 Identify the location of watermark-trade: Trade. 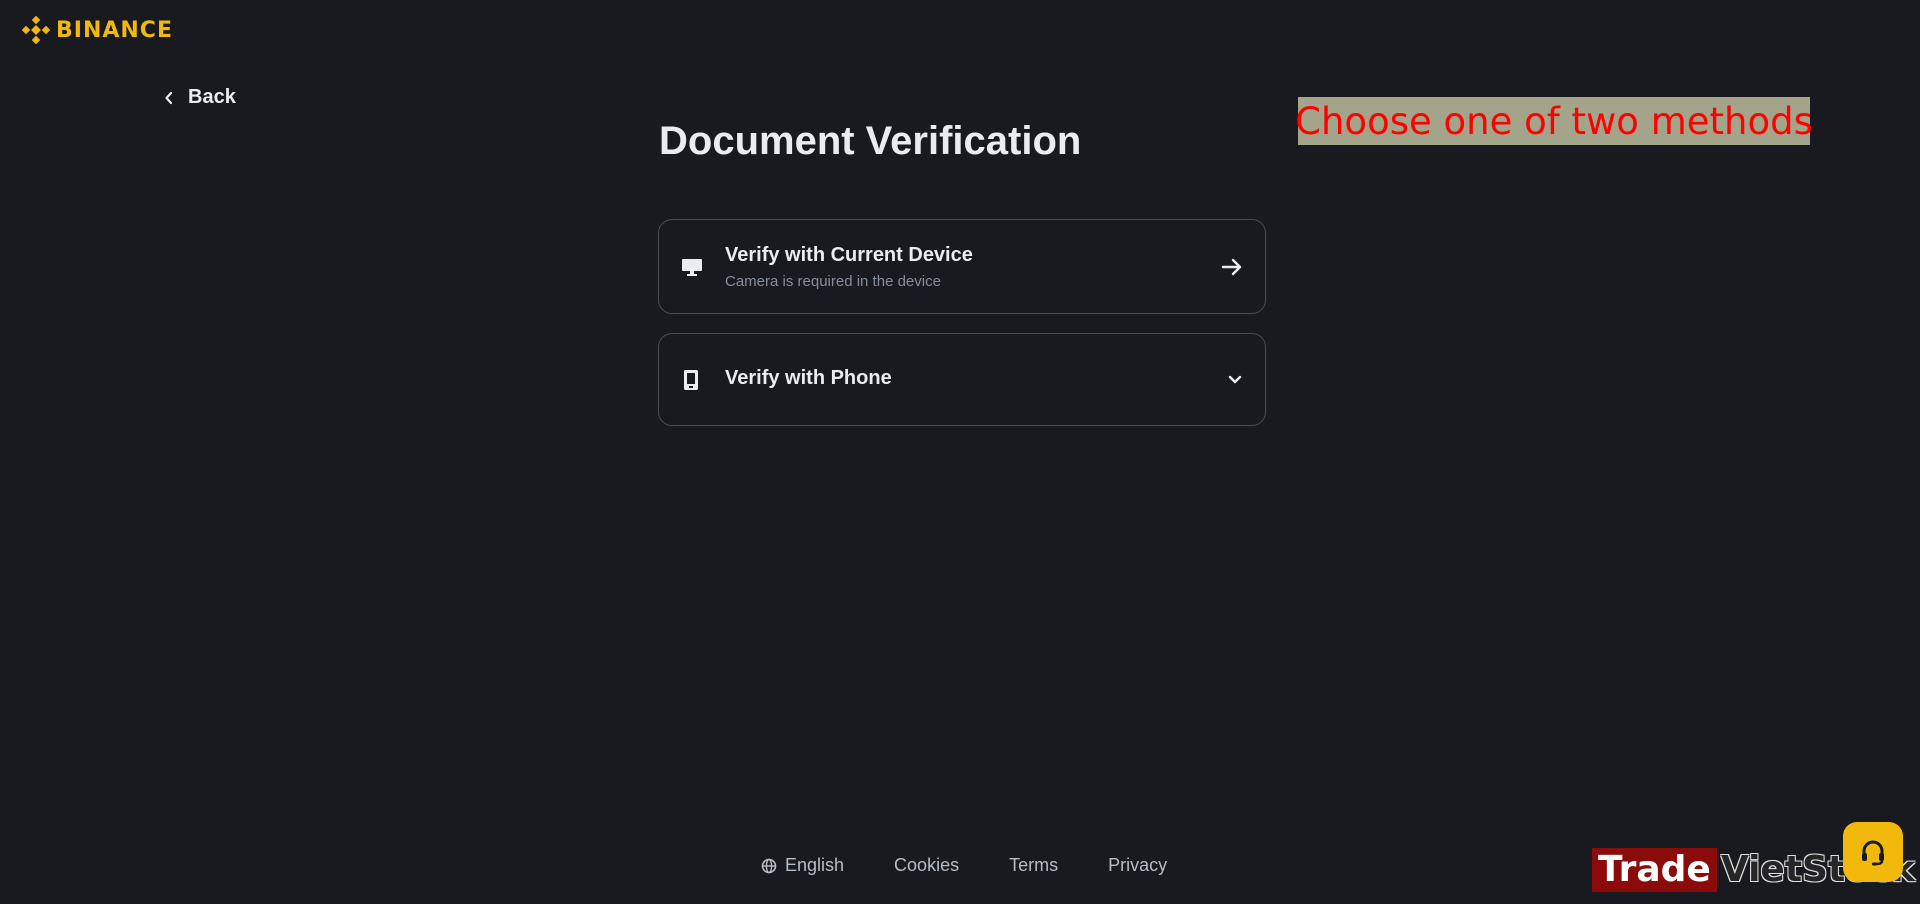
(1654, 870).